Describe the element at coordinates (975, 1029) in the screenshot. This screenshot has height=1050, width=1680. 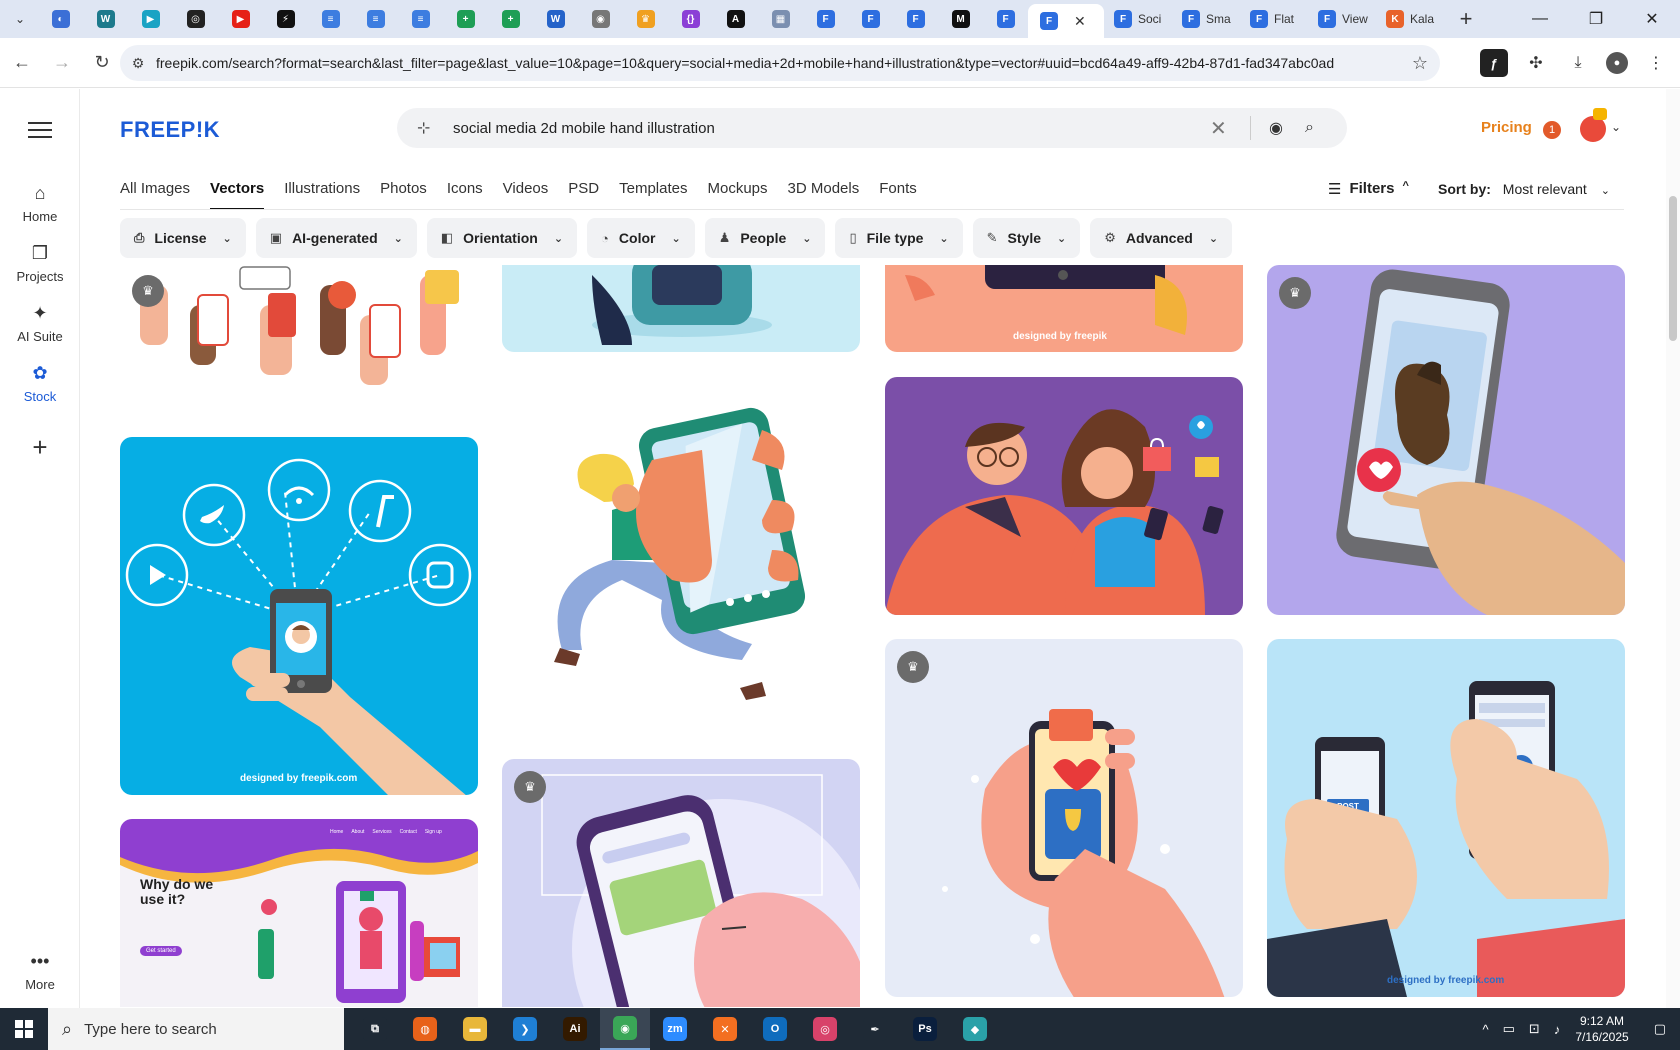
I see `taskbar-app-gem: ◆` at that location.